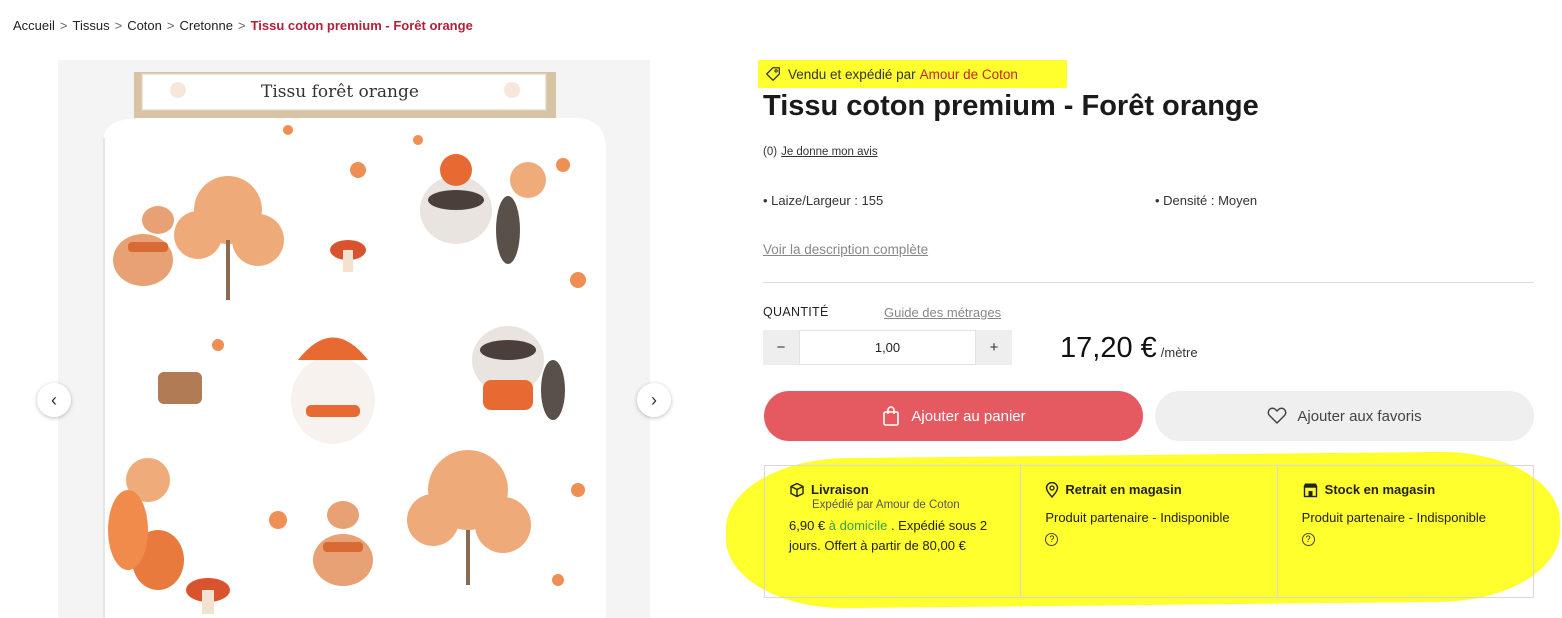  Describe the element at coordinates (91, 25) in the screenshot. I see `breadcrumb-item-tissus: Tissus` at that location.